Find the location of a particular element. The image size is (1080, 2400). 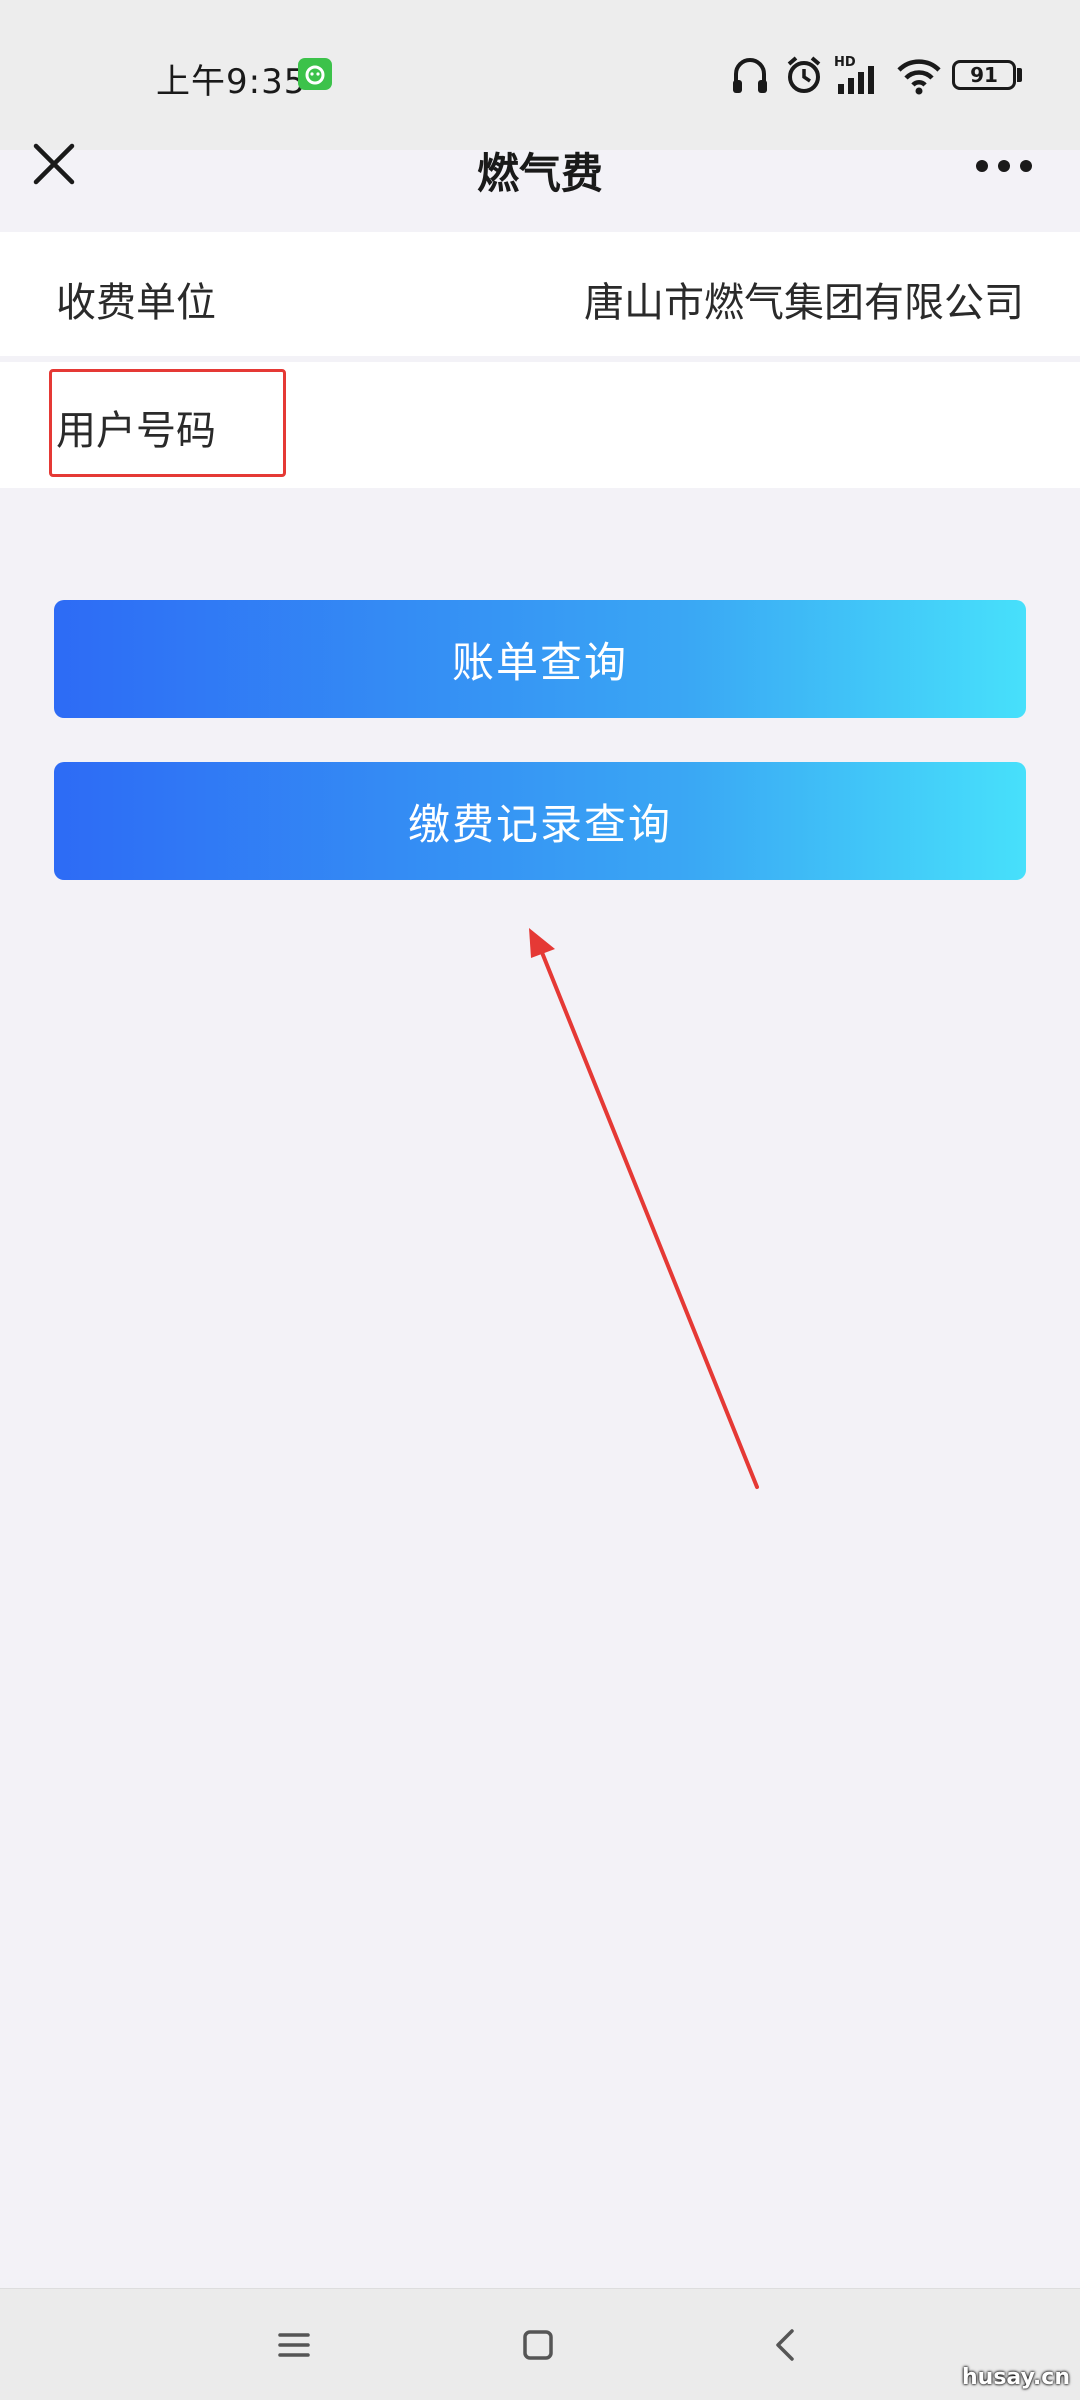

watermark: husay.cn is located at coordinates (1016, 2377).